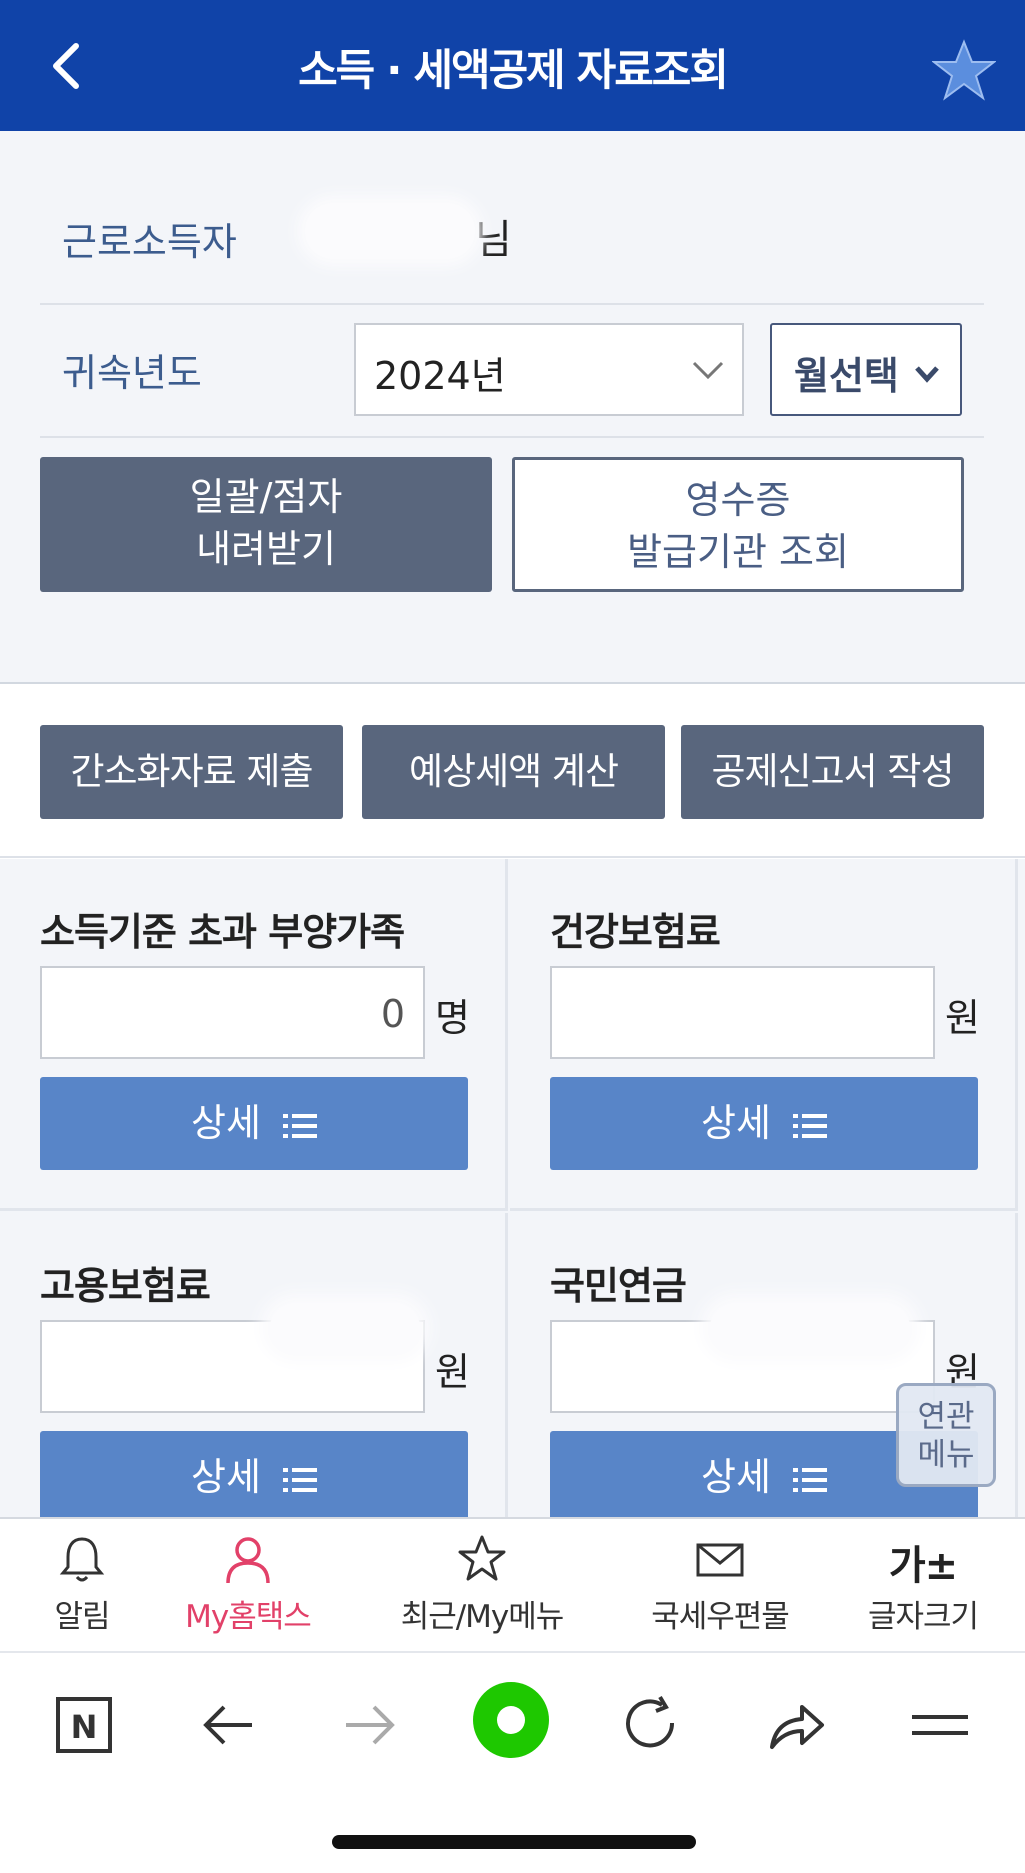 Image resolution: width=1025 pixels, height=1873 pixels. What do you see at coordinates (370, 1725) in the screenshot?
I see `forward-icon` at bounding box center [370, 1725].